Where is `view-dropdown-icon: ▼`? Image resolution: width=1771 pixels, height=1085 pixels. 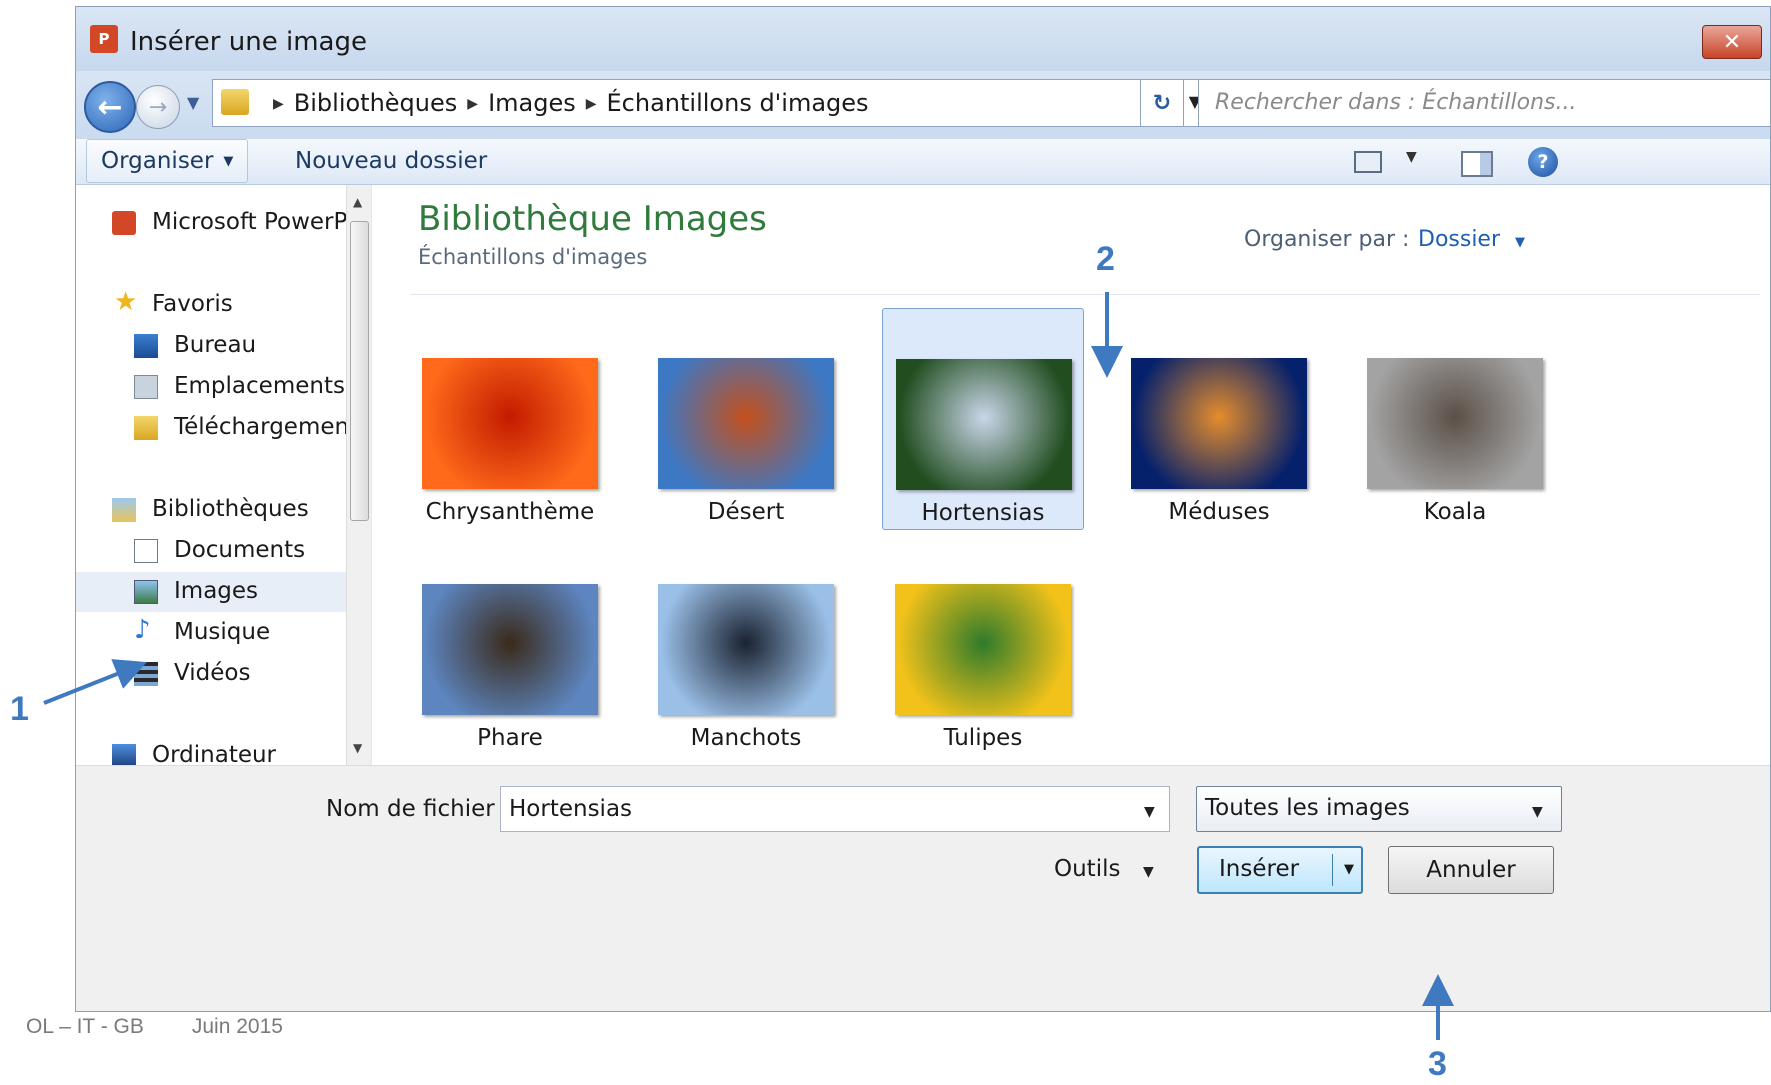
view-dropdown-icon: ▼ is located at coordinates (1411, 157).